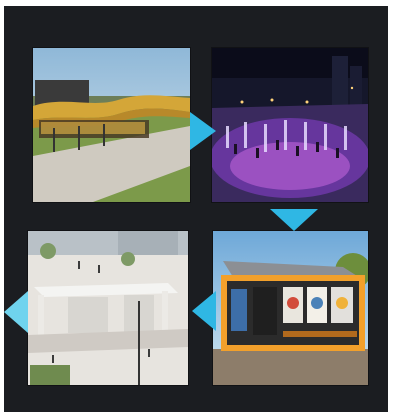 The height and width of the screenshot is (419, 393). Describe the element at coordinates (294, 220) in the screenshot. I see `arrow-down-icon` at that location.